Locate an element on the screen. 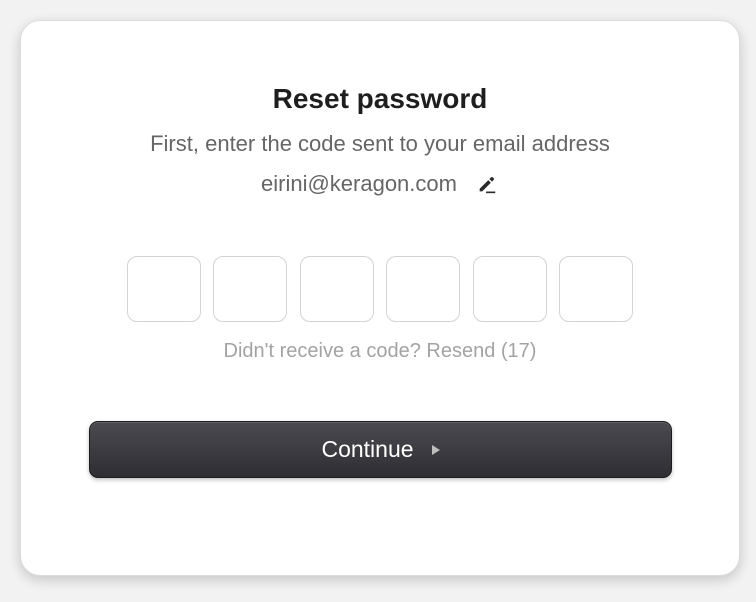 The image size is (756, 602). resend-prompt: Didn't receive a code? is located at coordinates (322, 351).